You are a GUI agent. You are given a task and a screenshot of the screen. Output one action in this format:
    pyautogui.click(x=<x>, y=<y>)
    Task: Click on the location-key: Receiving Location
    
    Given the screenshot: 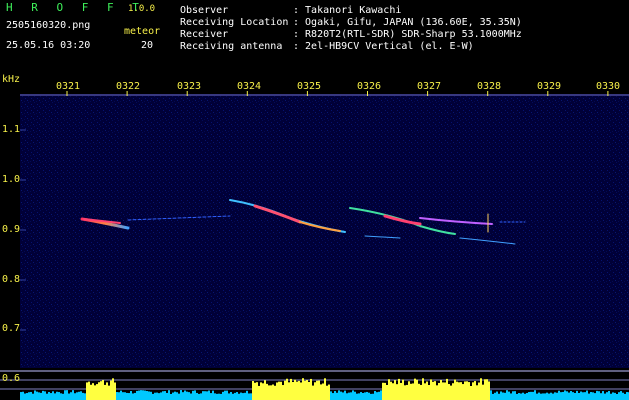 What is the action you would take?
    pyautogui.click(x=234, y=22)
    